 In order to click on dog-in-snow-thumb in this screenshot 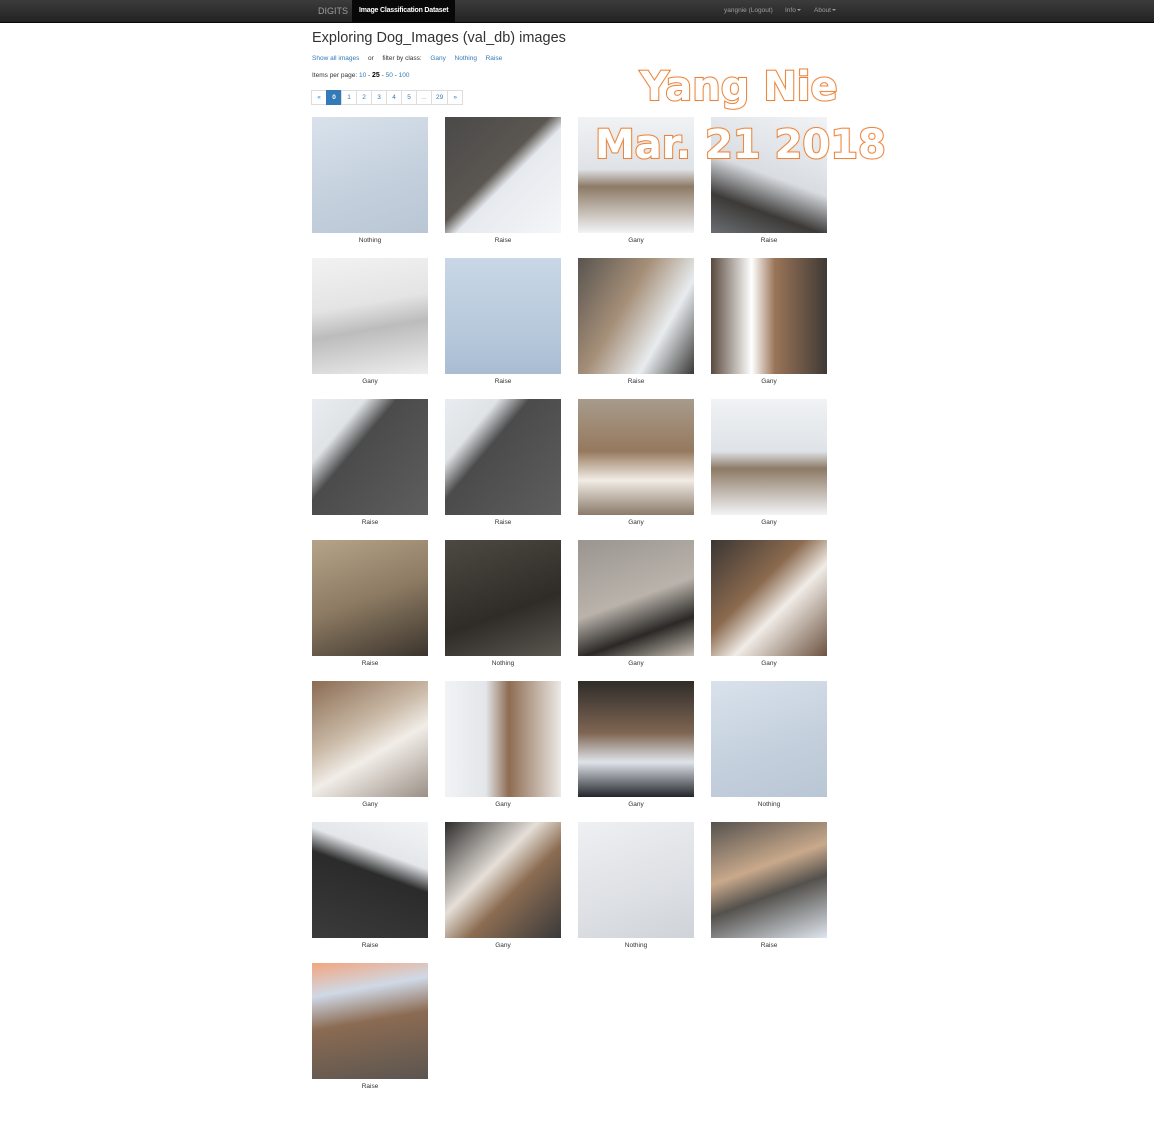, I will do `click(503, 316)`.